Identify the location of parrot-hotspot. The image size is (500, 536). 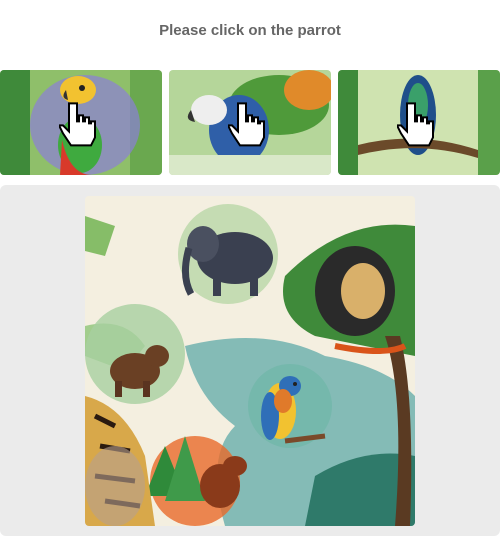
(285, 406).